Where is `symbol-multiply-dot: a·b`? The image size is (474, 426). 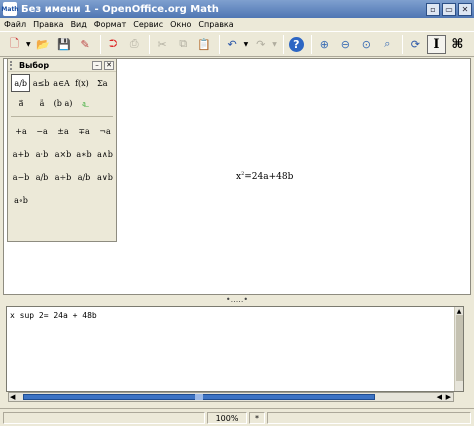 symbol-multiply-dot: a·b is located at coordinates (42, 154).